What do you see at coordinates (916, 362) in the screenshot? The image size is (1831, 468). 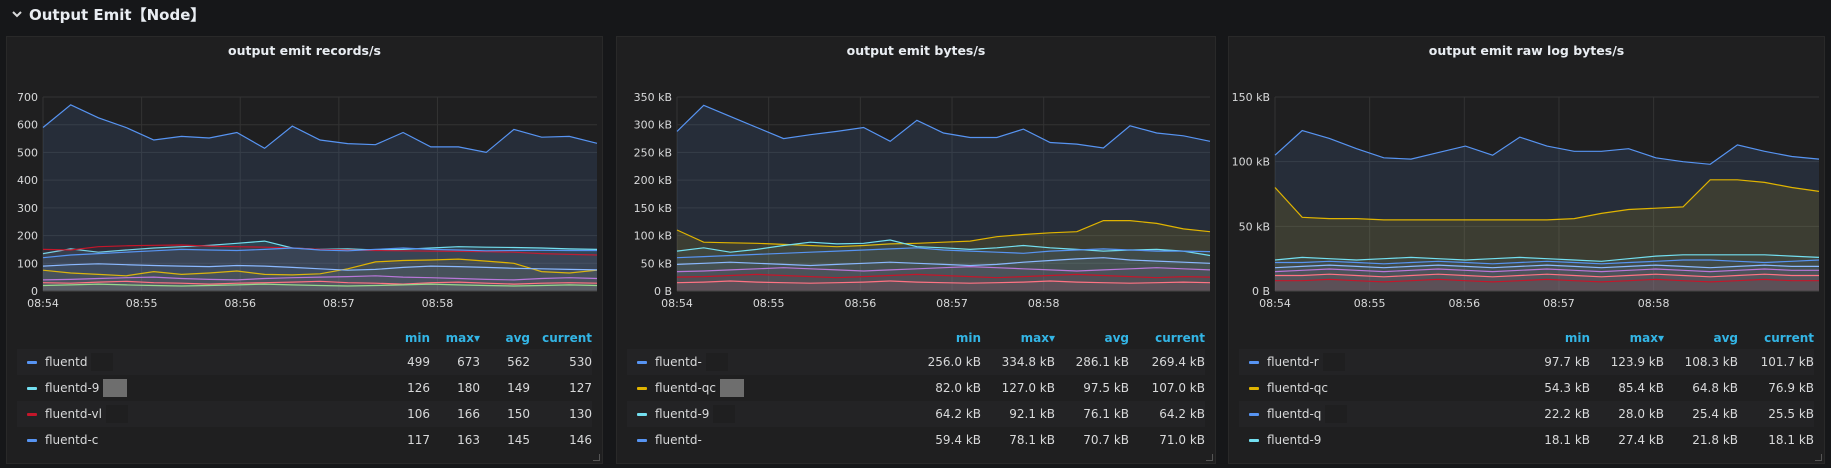 I see `legend-row: fluentd- 256.0 kB 334.8 kB 286.1 kB 269.4 kB` at bounding box center [916, 362].